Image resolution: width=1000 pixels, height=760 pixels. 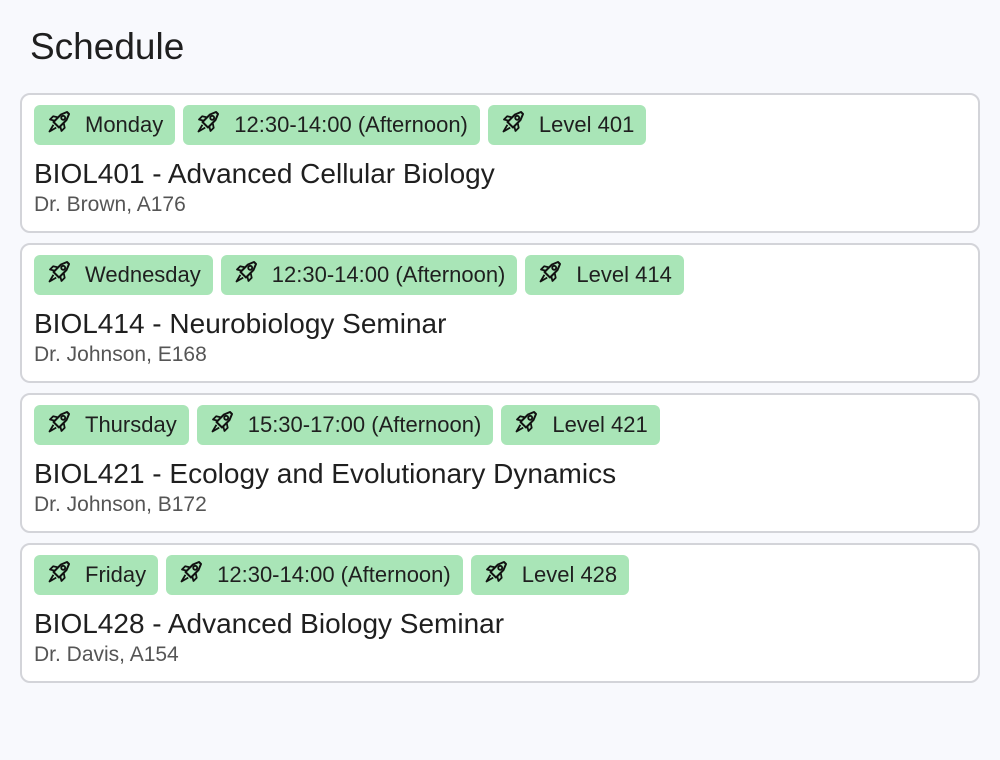 I want to click on day-tag: Wednesday, so click(x=123, y=275).